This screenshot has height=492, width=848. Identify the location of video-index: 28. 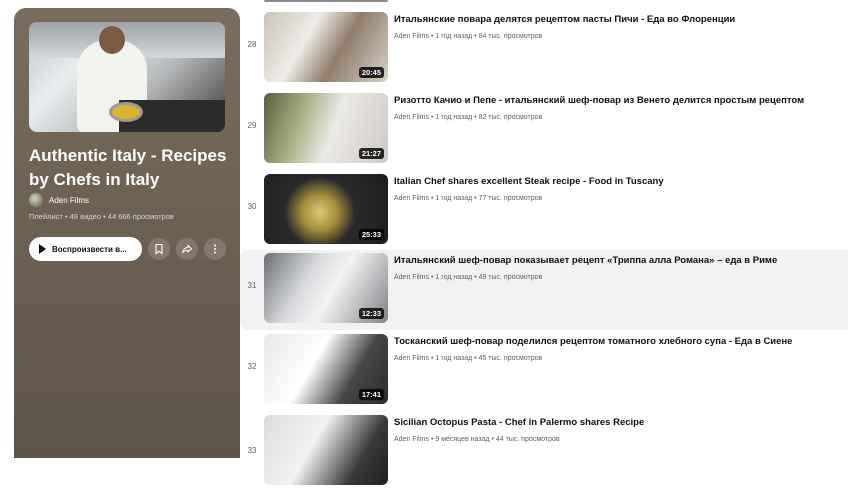
(252, 44).